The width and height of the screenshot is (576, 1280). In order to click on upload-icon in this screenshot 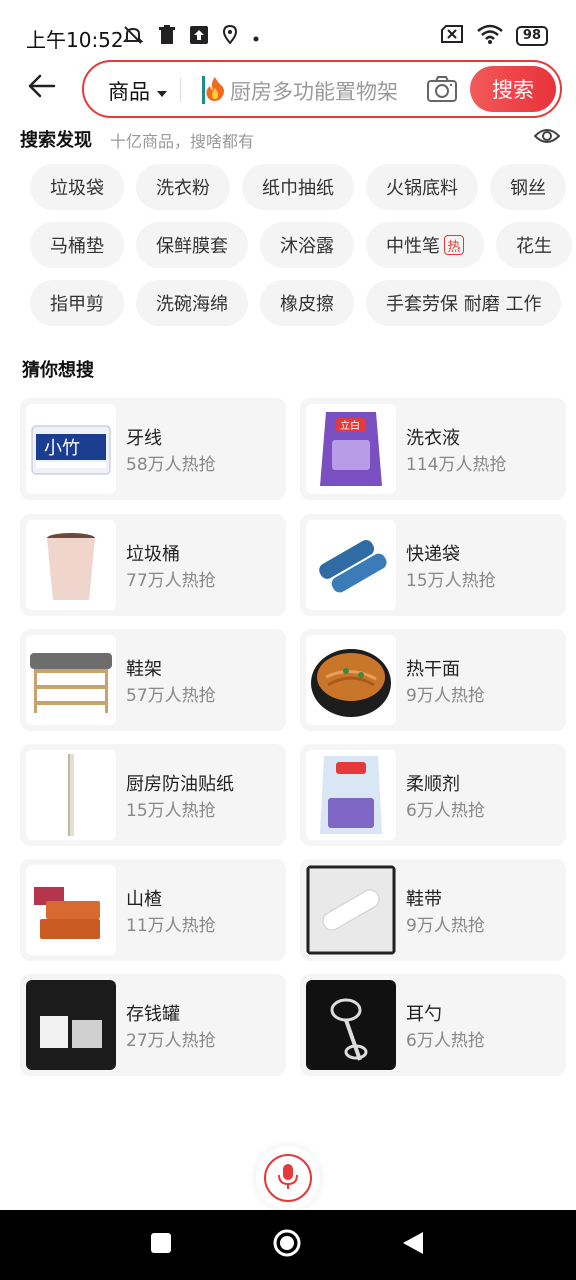, I will do `click(199, 37)`.